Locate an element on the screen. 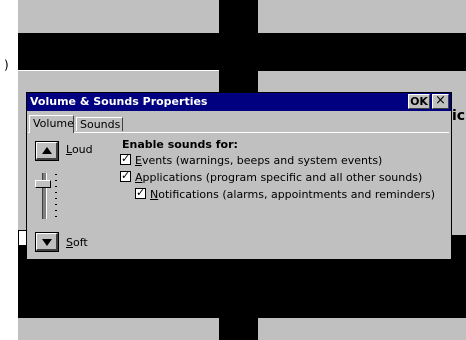  volume-down-button is located at coordinates (47, 242).